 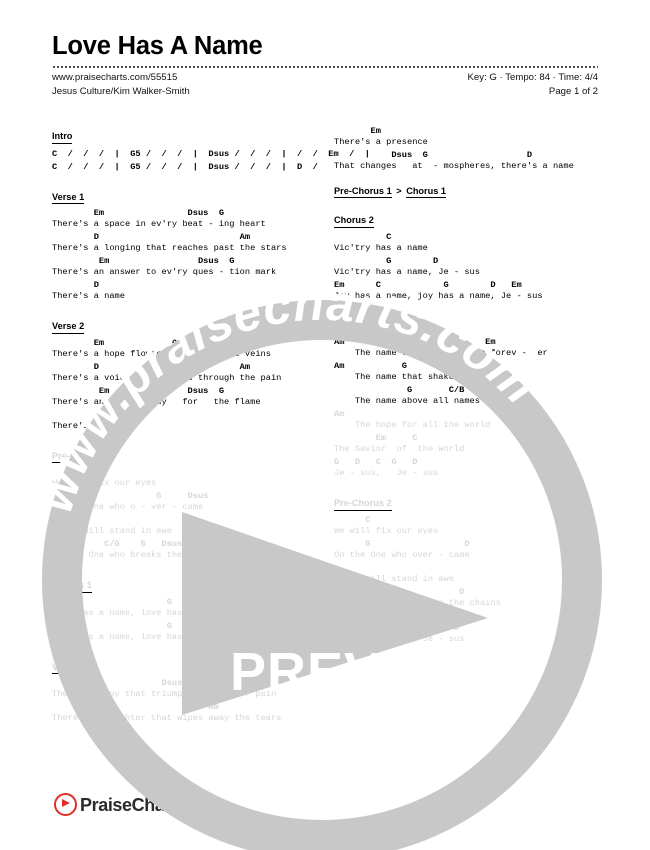 I want to click on section-heading: Chorus 2, so click(x=354, y=221).